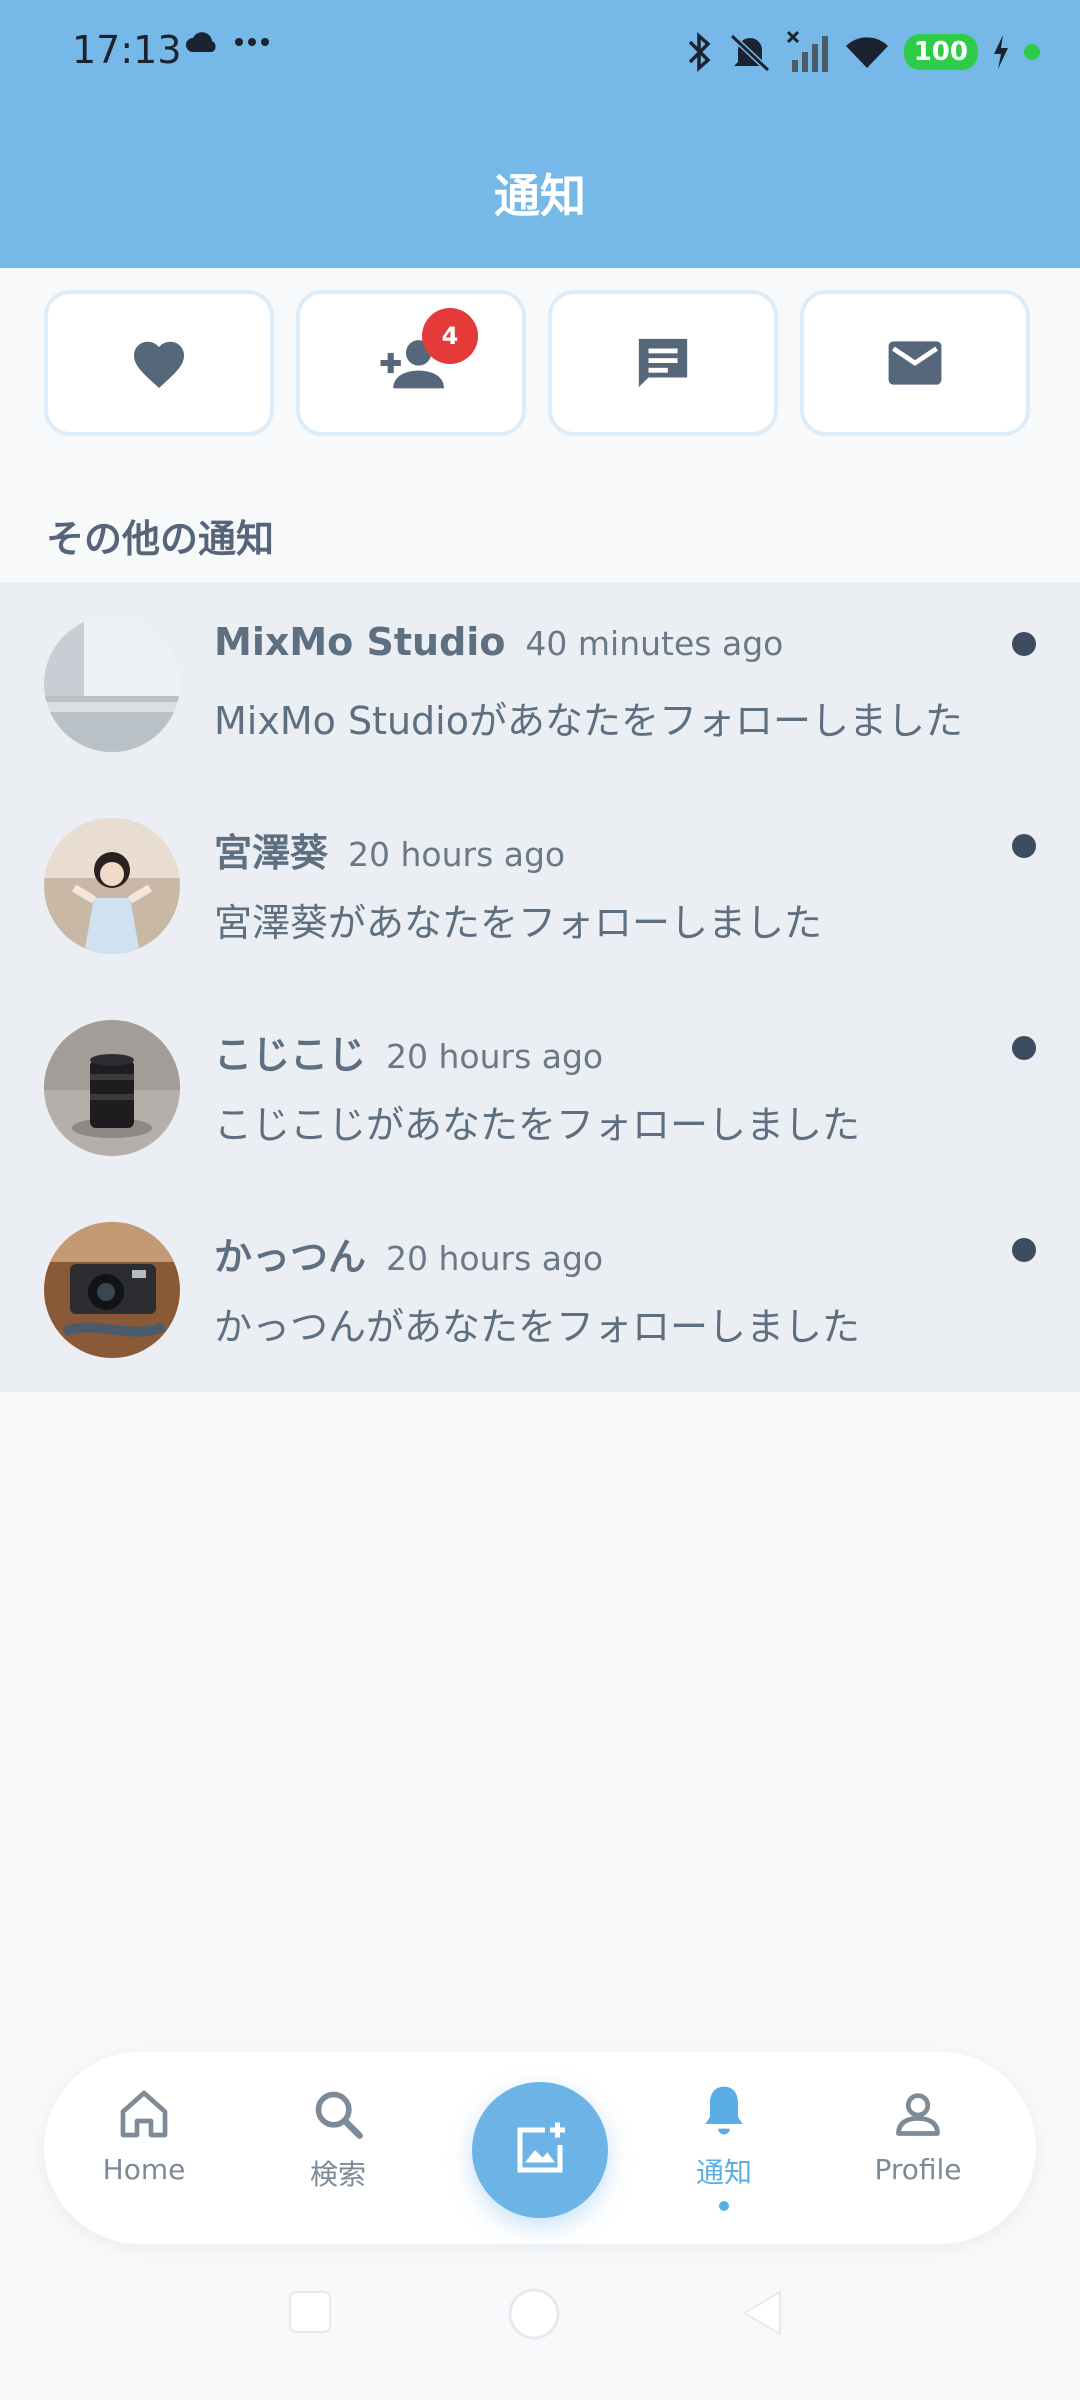 Image resolution: width=1080 pixels, height=2400 pixels. Describe the element at coordinates (227, 42) in the screenshot. I see `status-left-icons` at that location.